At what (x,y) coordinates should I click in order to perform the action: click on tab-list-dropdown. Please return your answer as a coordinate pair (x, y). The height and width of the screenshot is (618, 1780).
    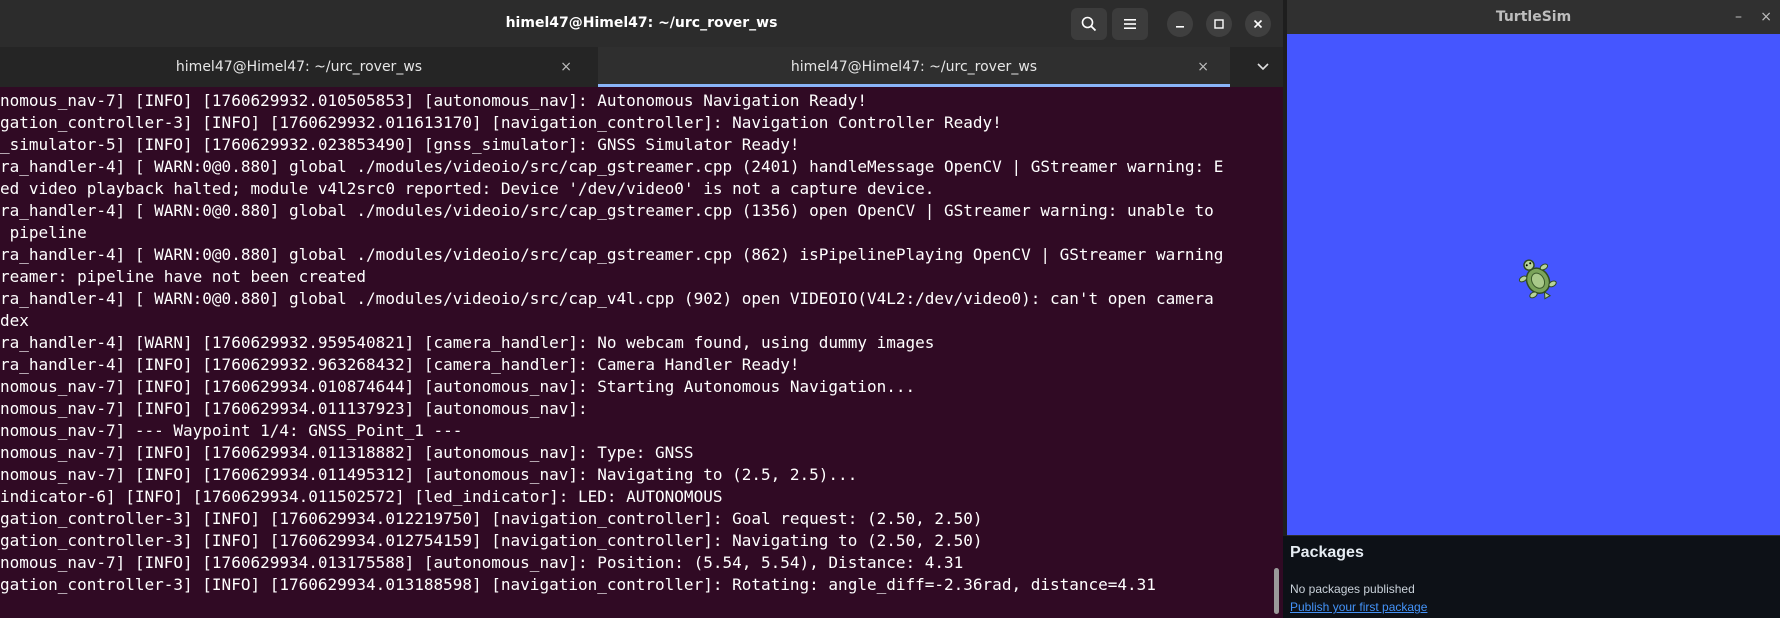
    Looking at the image, I should click on (1263, 67).